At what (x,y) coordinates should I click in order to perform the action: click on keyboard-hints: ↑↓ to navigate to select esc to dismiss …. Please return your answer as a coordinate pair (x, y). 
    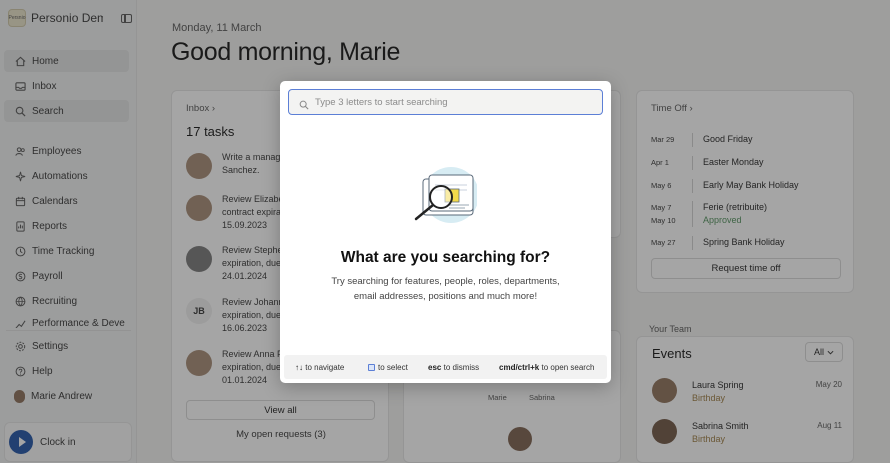
    Looking at the image, I should click on (445, 367).